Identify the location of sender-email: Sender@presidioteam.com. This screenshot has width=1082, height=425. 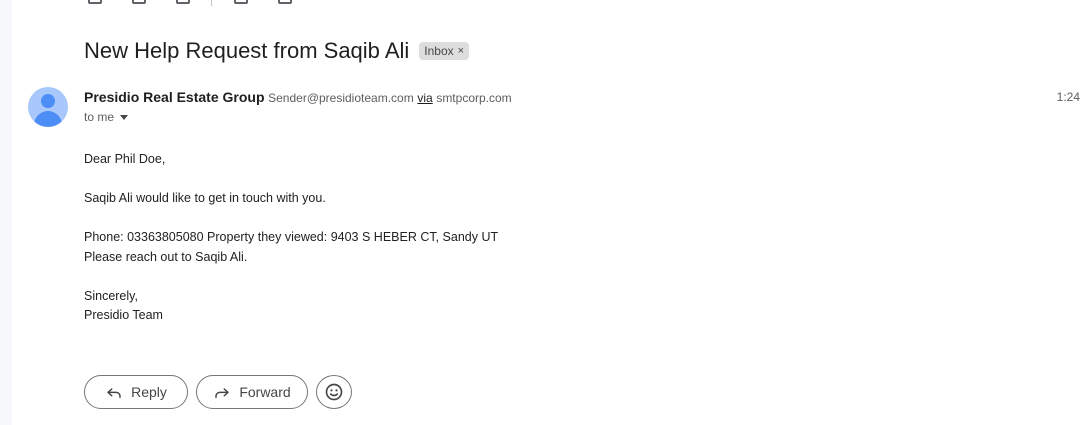
(341, 98).